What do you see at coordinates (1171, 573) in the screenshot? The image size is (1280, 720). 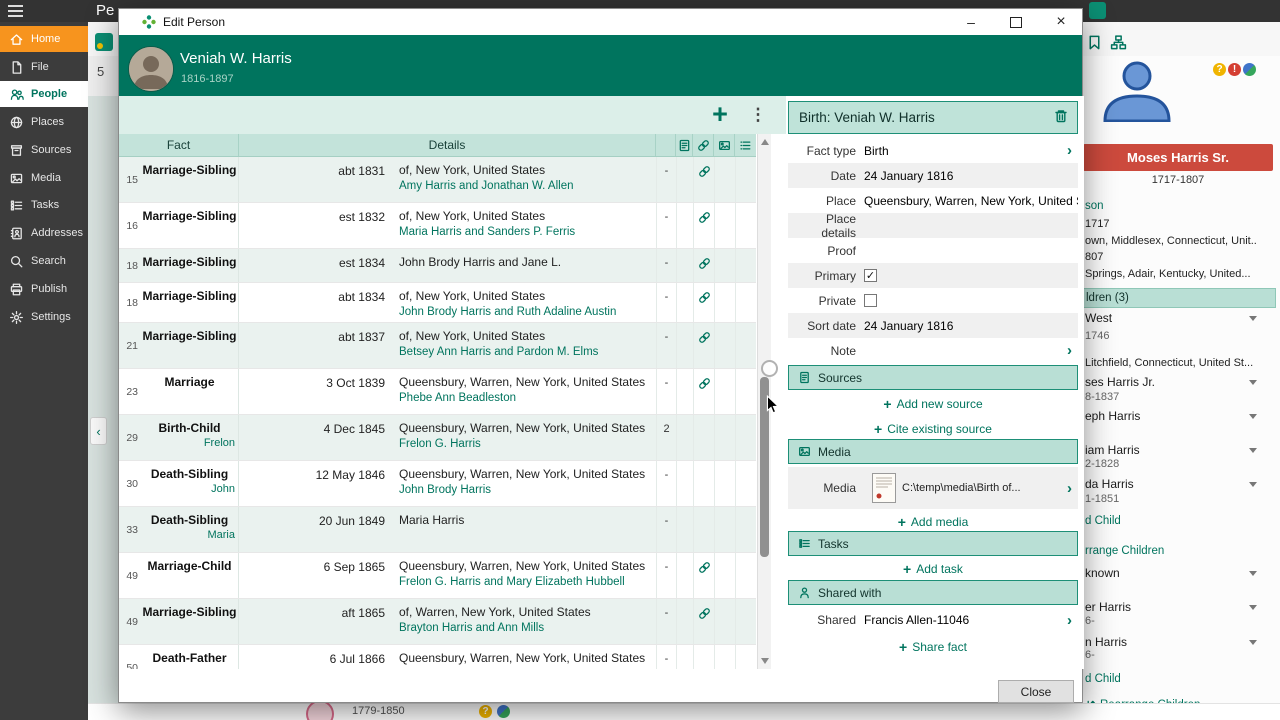 I see `tree-person-row: known` at bounding box center [1171, 573].